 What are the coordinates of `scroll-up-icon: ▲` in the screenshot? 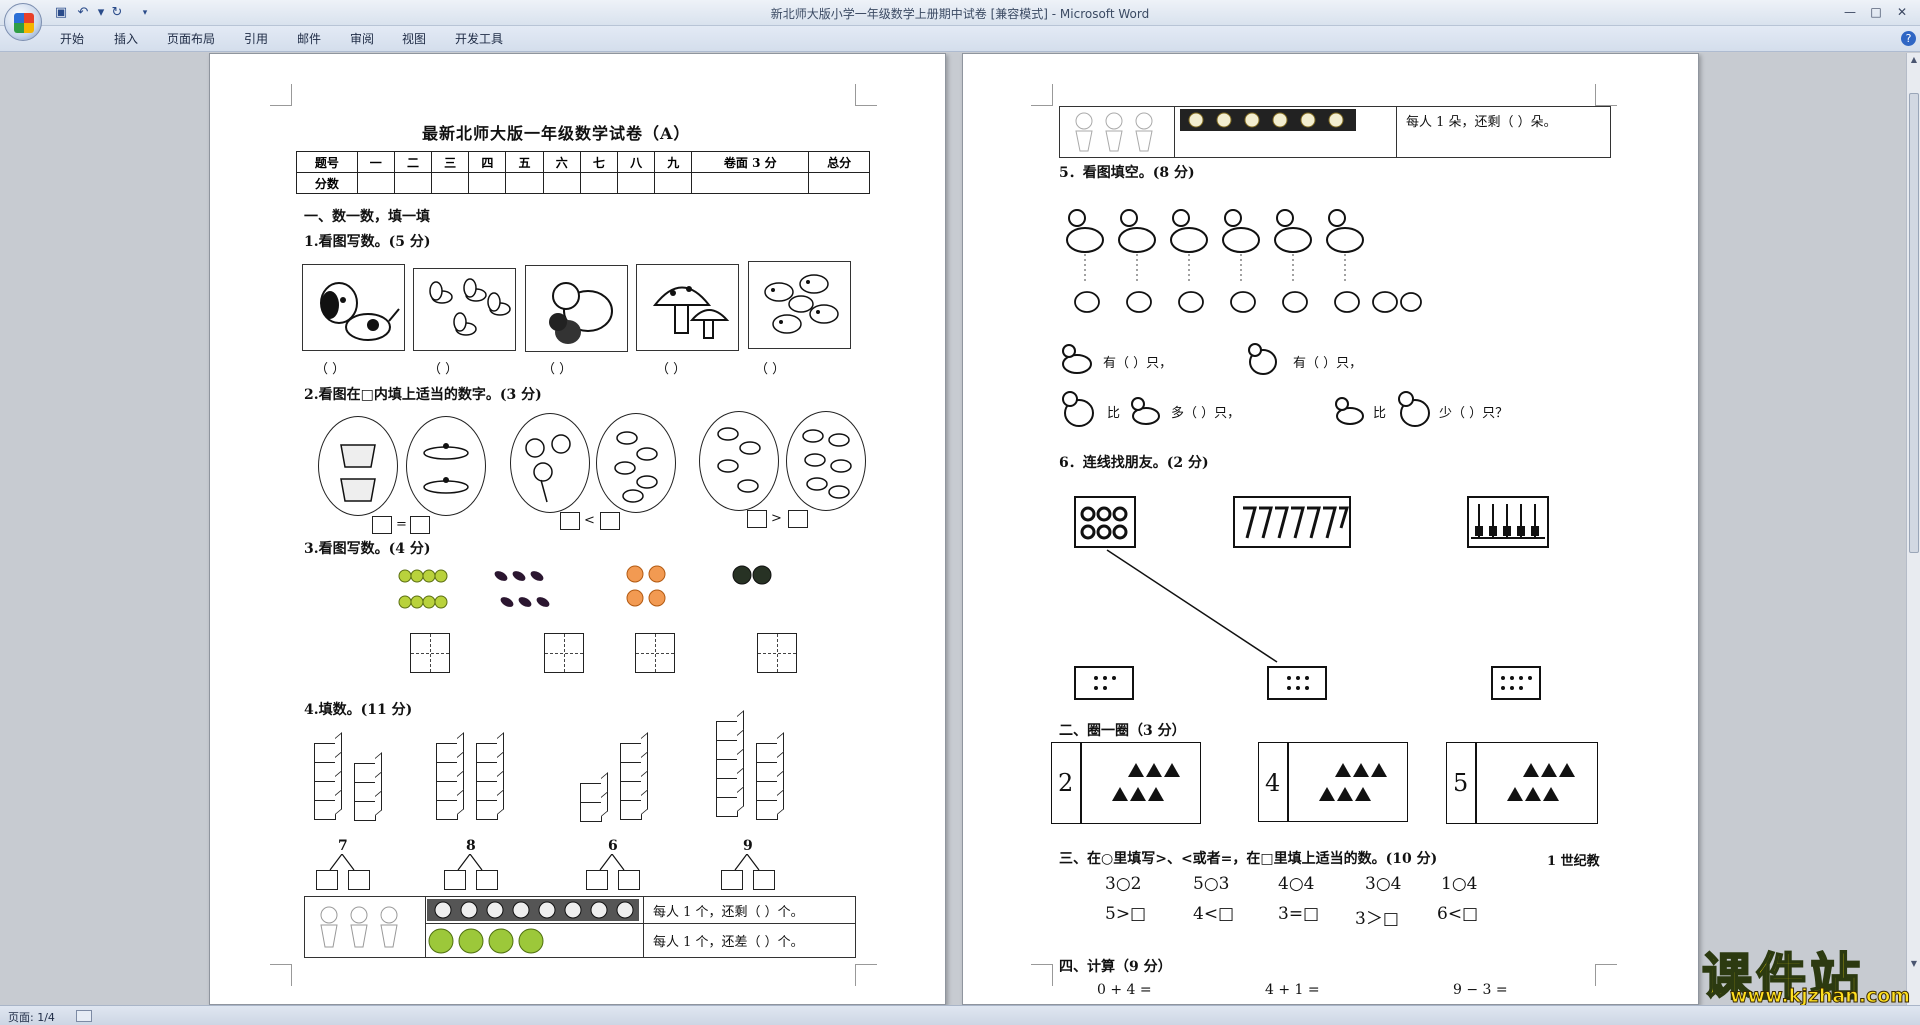 It's located at (1914, 61).